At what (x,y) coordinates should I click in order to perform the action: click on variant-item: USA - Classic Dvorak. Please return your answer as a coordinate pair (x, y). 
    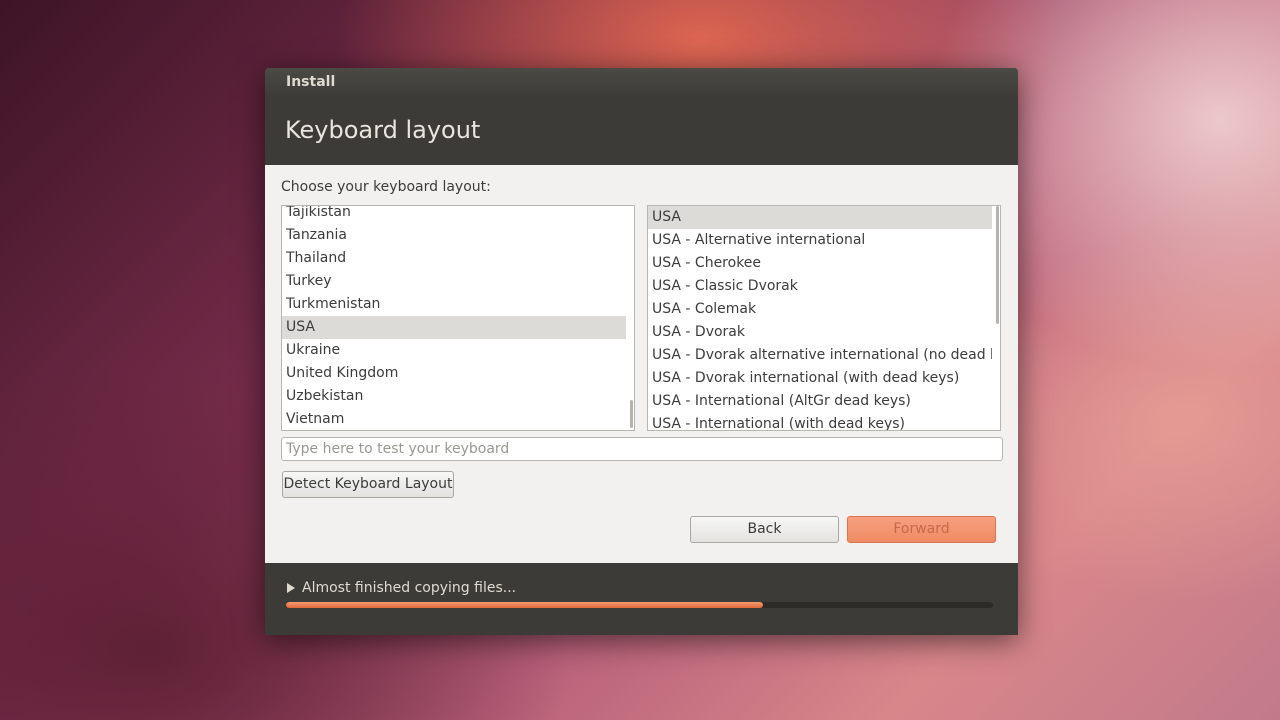
    Looking at the image, I should click on (820, 286).